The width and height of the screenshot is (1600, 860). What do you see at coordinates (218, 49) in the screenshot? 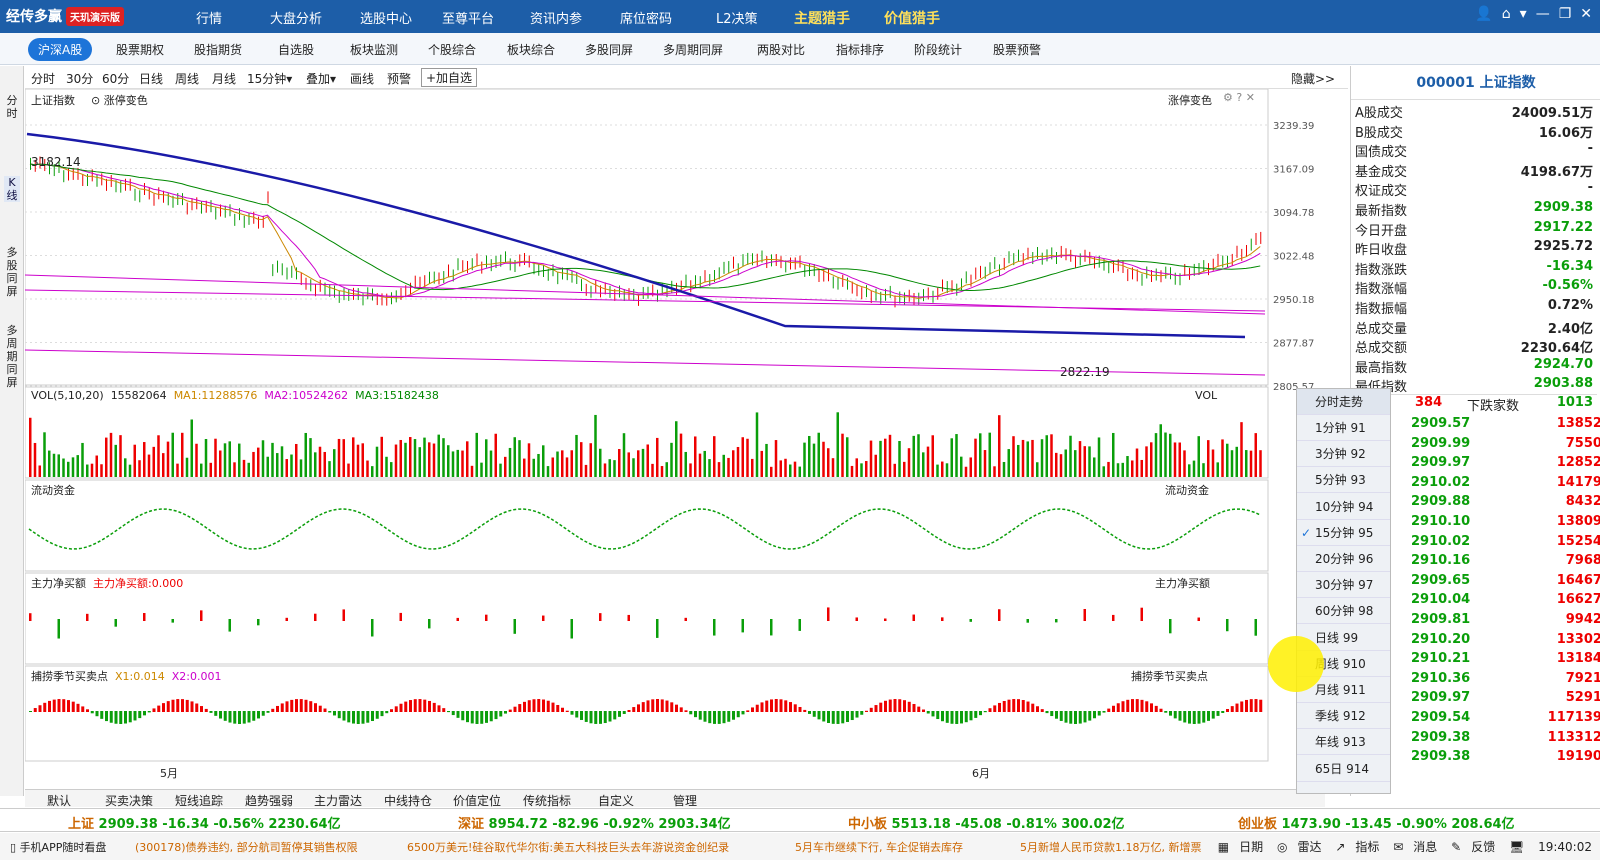
I see `subnav-index-futures: 股指期货` at bounding box center [218, 49].